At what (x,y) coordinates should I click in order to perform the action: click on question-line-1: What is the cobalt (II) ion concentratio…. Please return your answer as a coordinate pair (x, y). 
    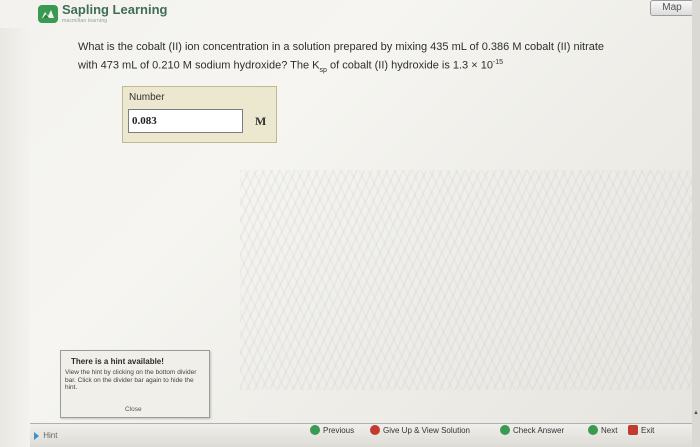
    Looking at the image, I should click on (341, 47).